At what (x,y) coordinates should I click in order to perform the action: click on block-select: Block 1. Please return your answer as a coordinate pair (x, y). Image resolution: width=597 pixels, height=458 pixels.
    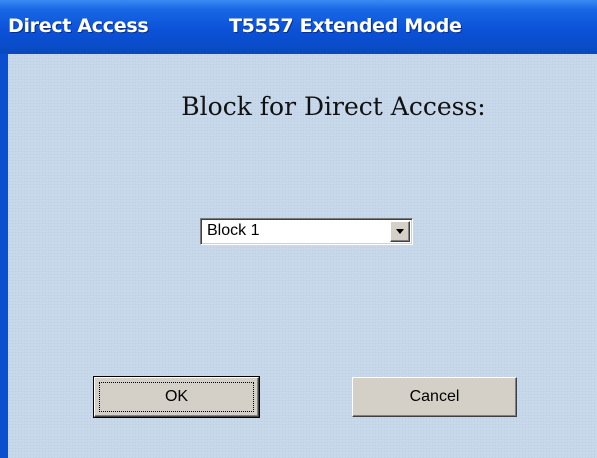
    Looking at the image, I should click on (306, 231).